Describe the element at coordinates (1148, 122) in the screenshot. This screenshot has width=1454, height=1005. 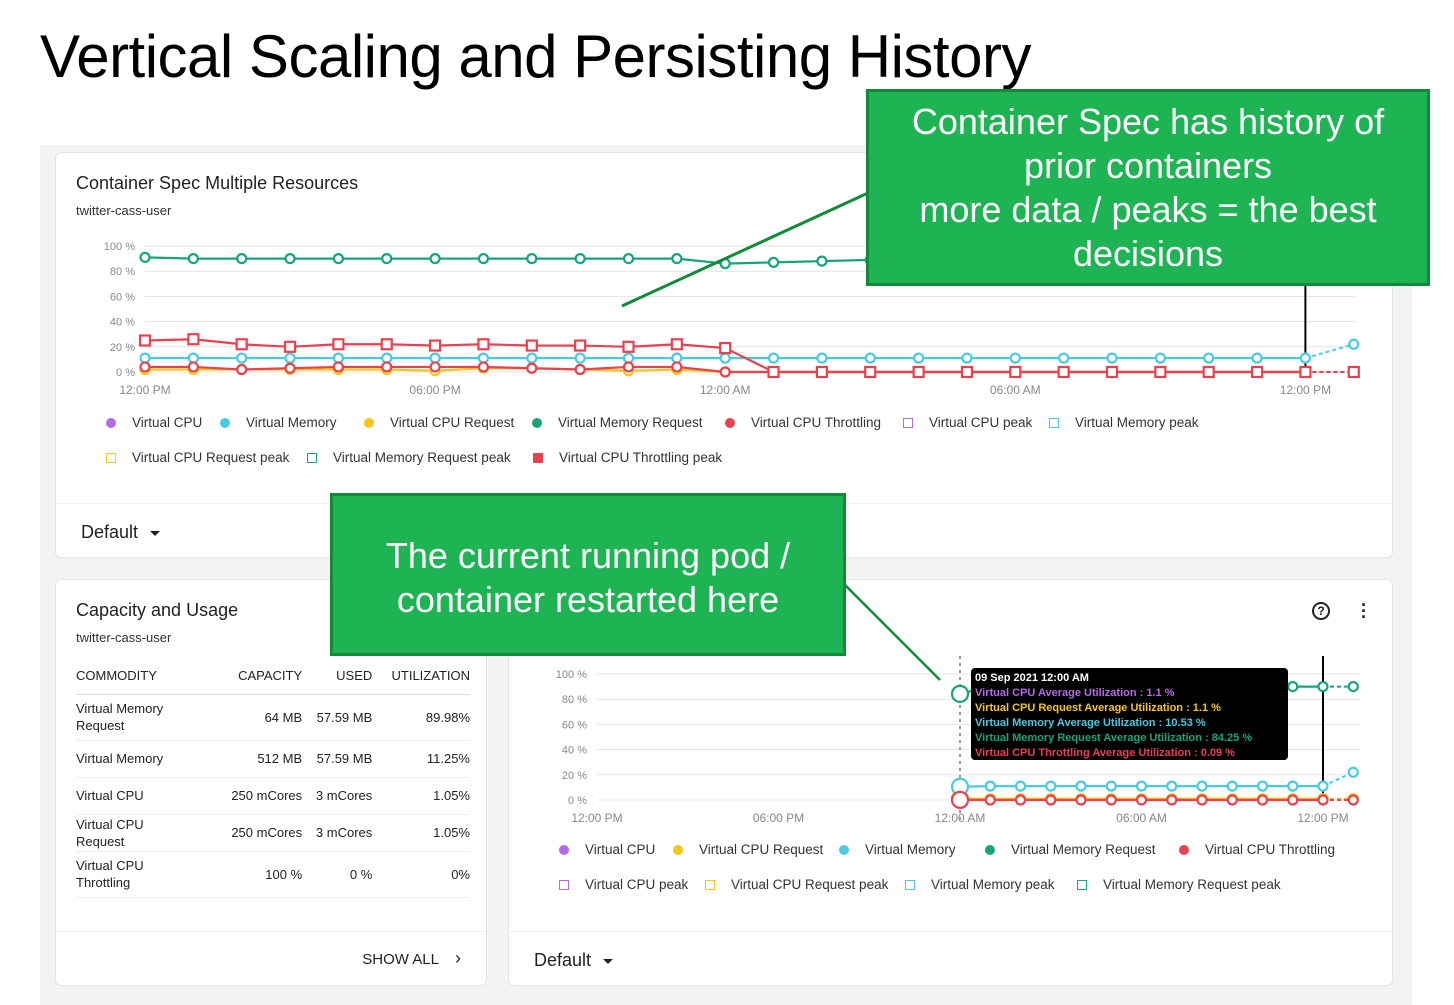
I see `callout-line: Container Spec has history of` at that location.